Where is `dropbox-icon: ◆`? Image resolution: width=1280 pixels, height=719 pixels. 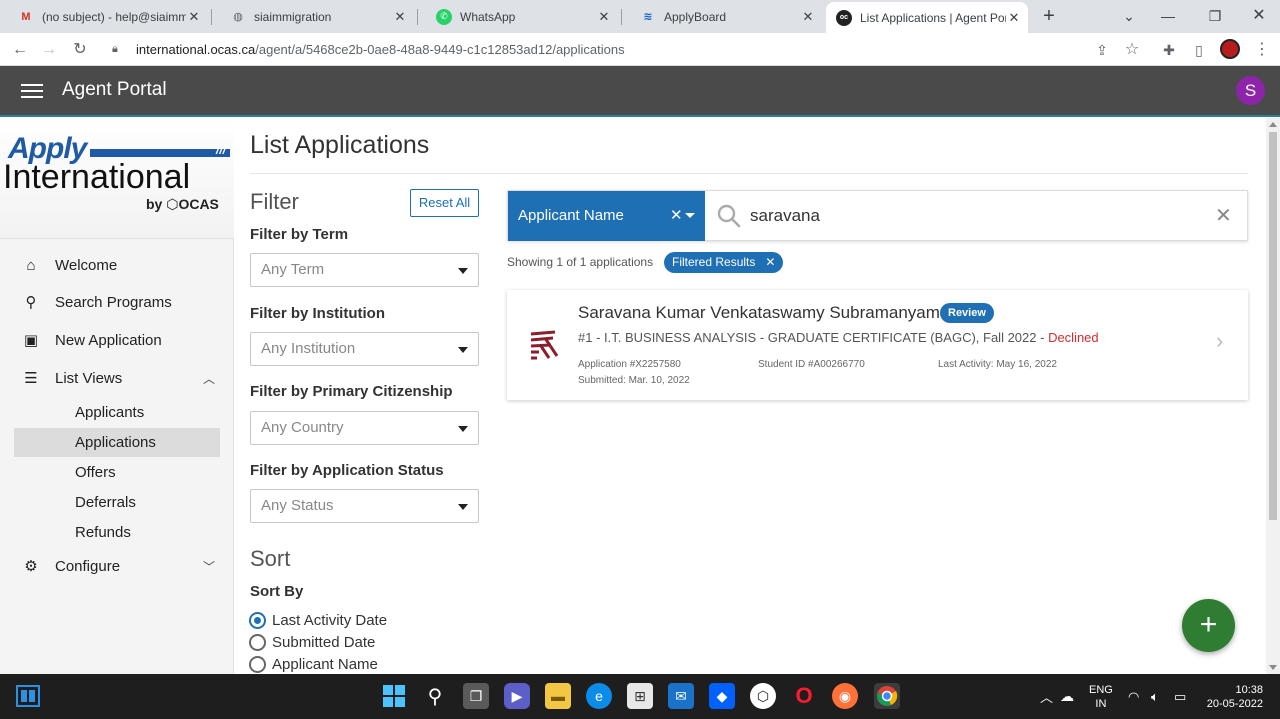 dropbox-icon: ◆ is located at coordinates (722, 696).